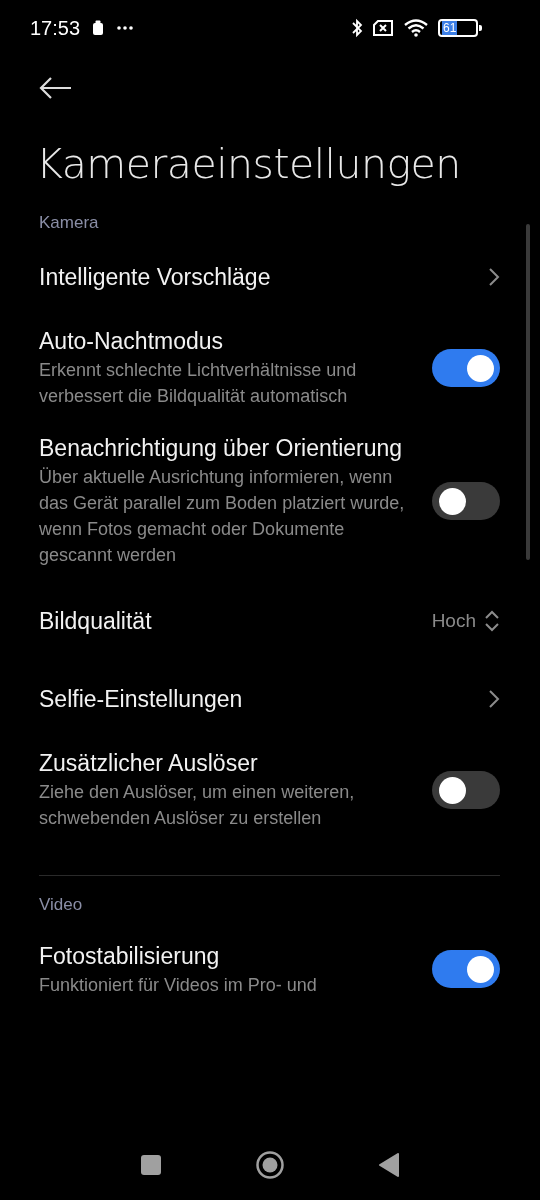  Describe the element at coordinates (125, 28) in the screenshot. I see `more-icon` at that location.